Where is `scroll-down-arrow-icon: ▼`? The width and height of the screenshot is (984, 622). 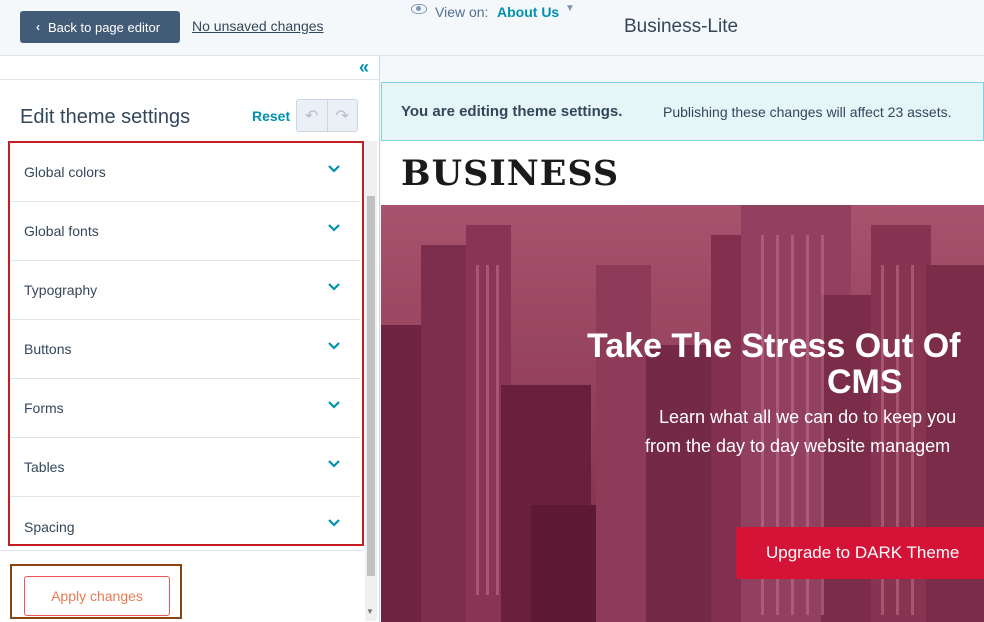 scroll-down-arrow-icon: ▼ is located at coordinates (370, 611).